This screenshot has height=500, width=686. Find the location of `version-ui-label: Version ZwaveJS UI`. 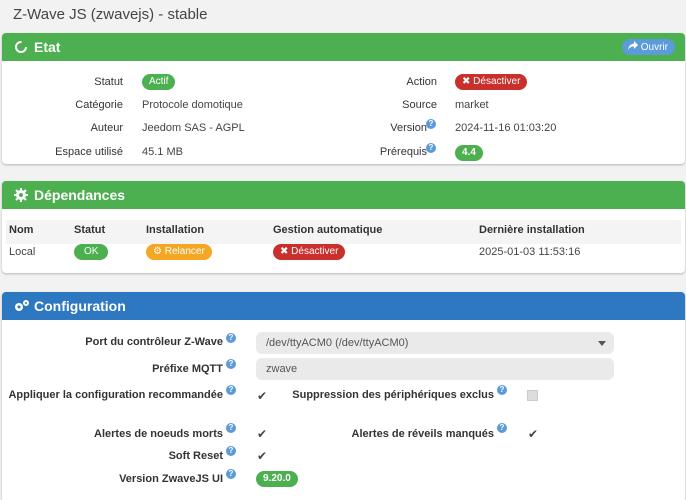

version-ui-label: Version ZwaveJS UI is located at coordinates (171, 479).